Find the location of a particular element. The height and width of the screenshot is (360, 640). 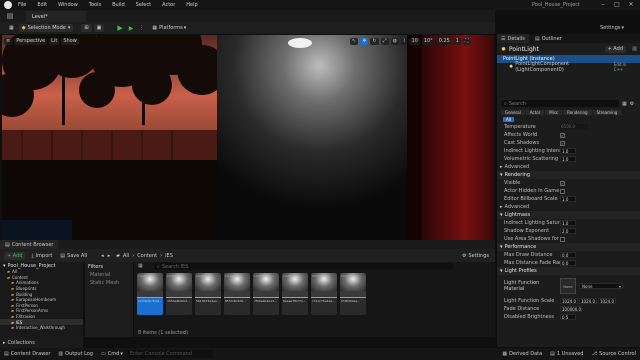

add-component-button: + Add is located at coordinates (615, 49).